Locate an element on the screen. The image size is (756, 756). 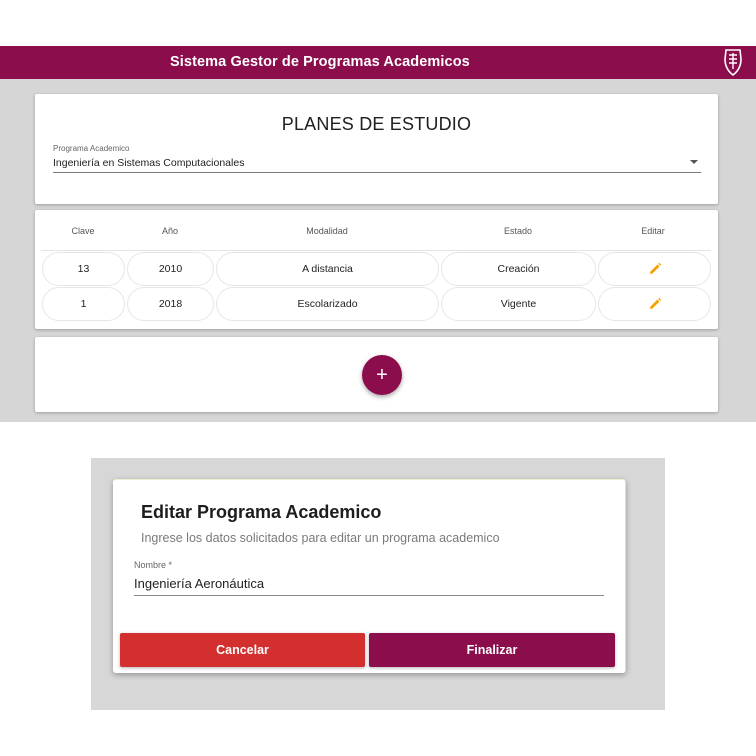
cell-estado: Vigente is located at coordinates (518, 304).